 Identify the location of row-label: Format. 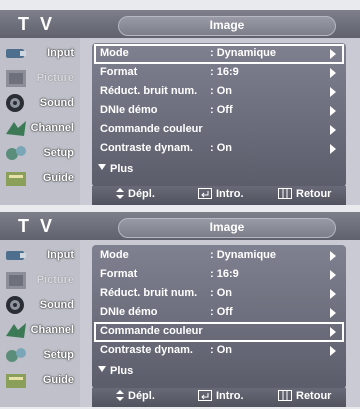
(119, 72).